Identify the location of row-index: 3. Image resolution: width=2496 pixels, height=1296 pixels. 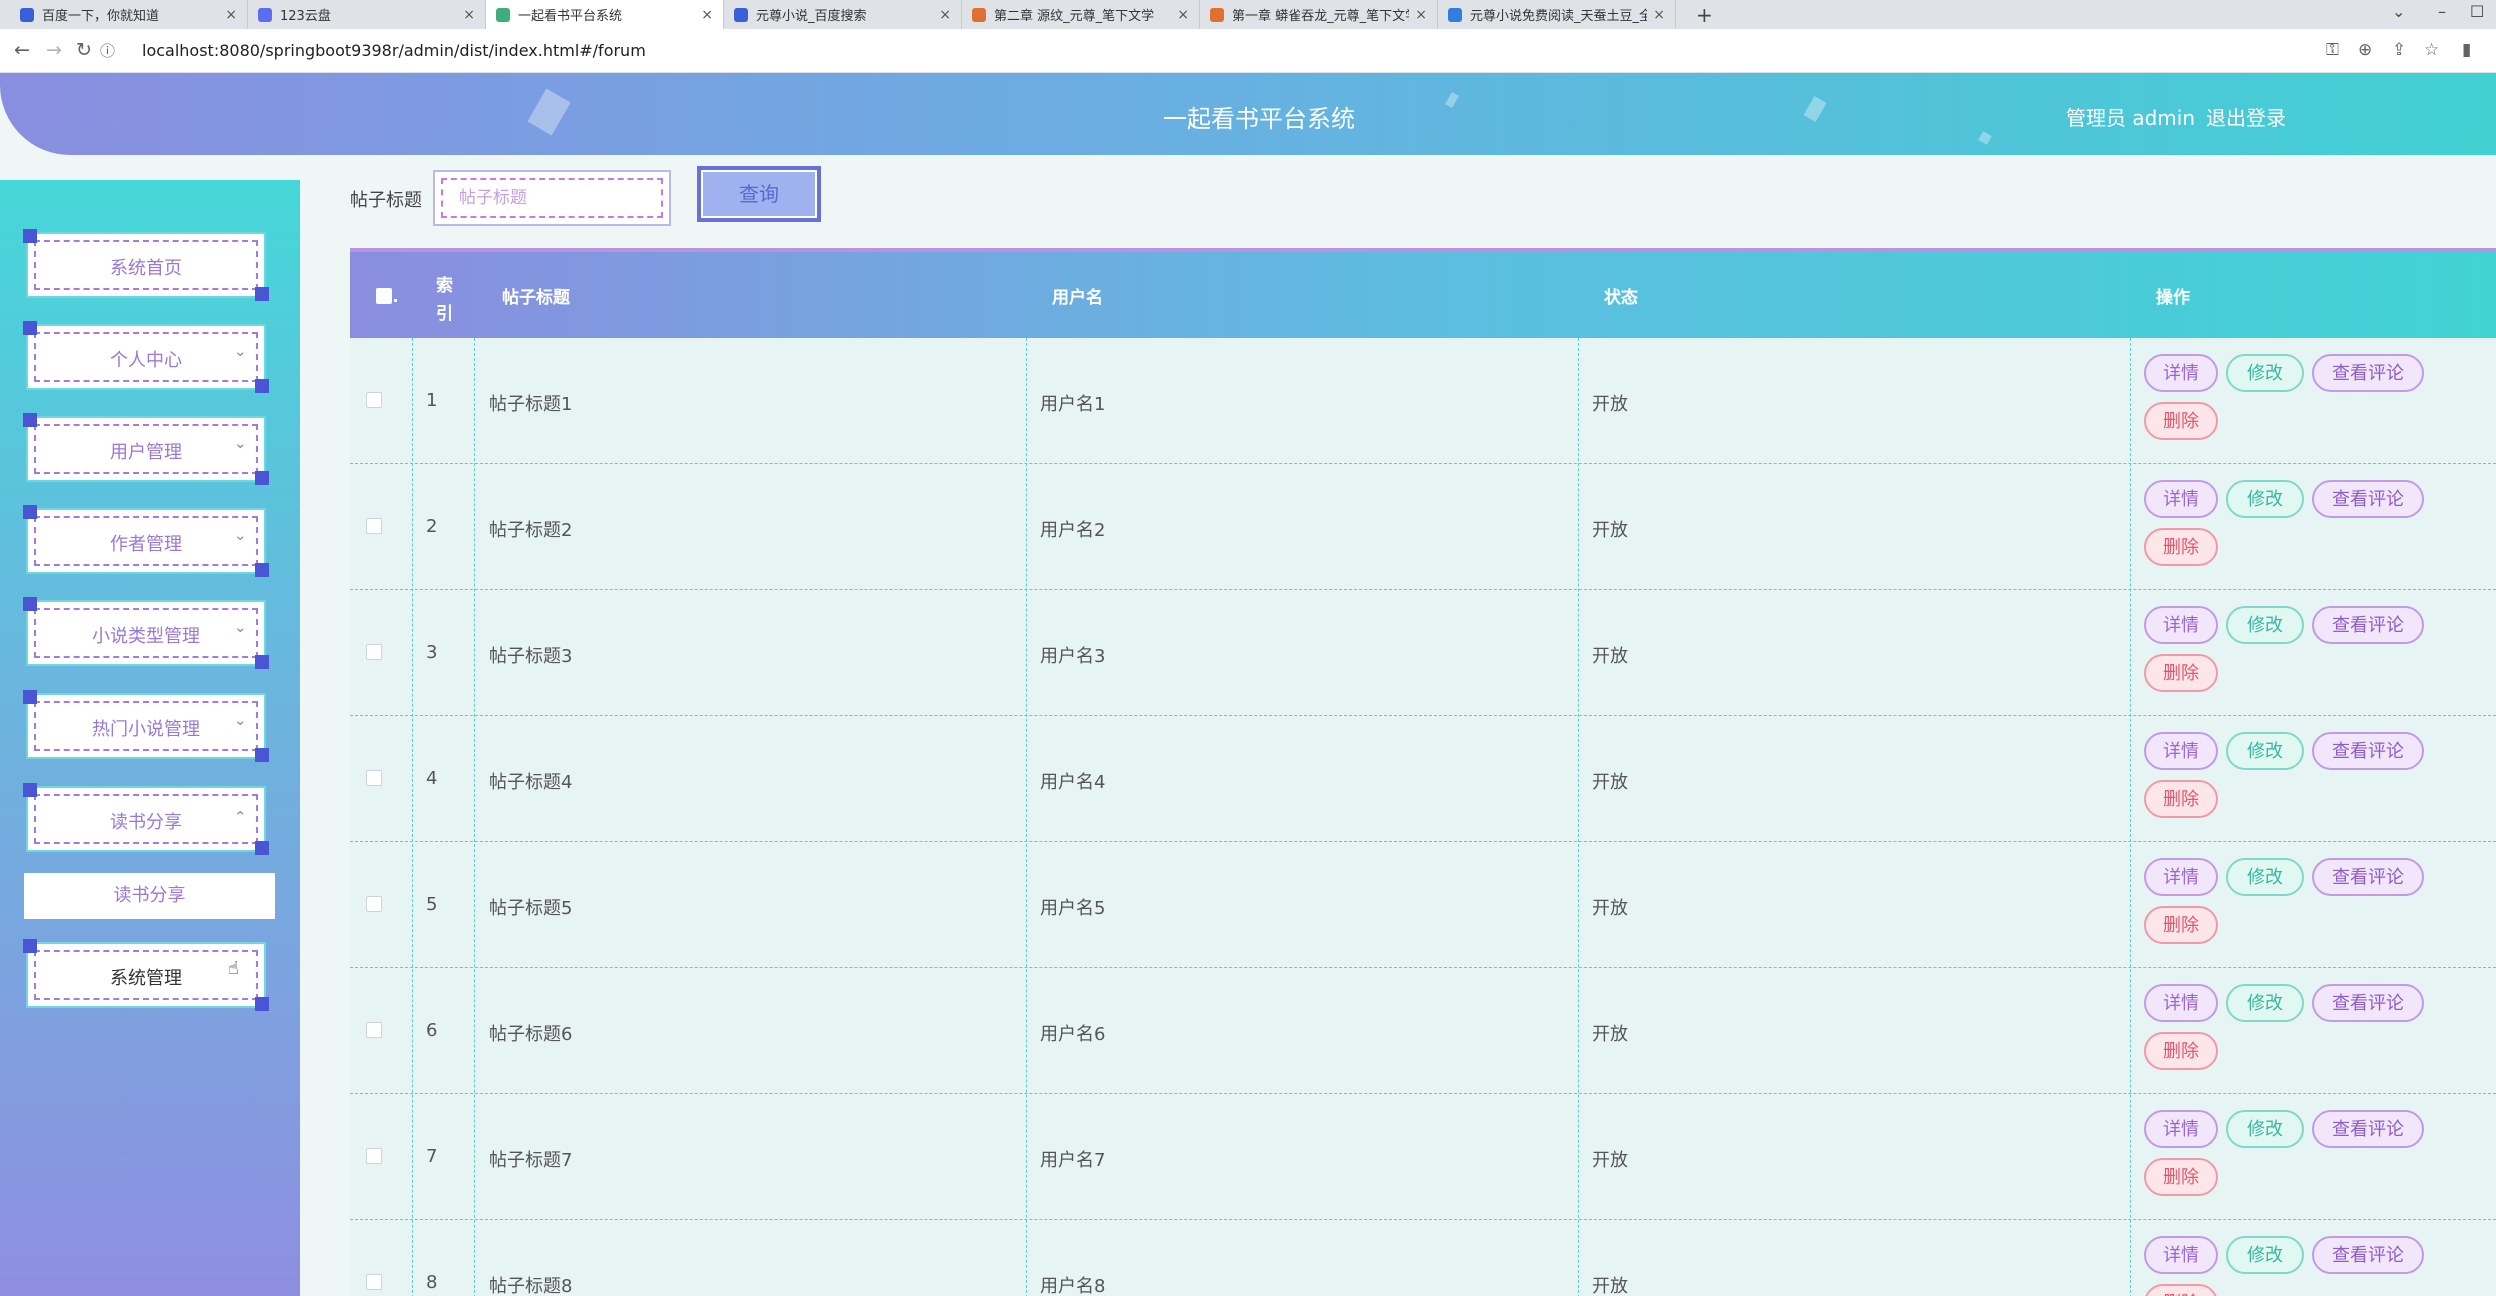
(432, 652).